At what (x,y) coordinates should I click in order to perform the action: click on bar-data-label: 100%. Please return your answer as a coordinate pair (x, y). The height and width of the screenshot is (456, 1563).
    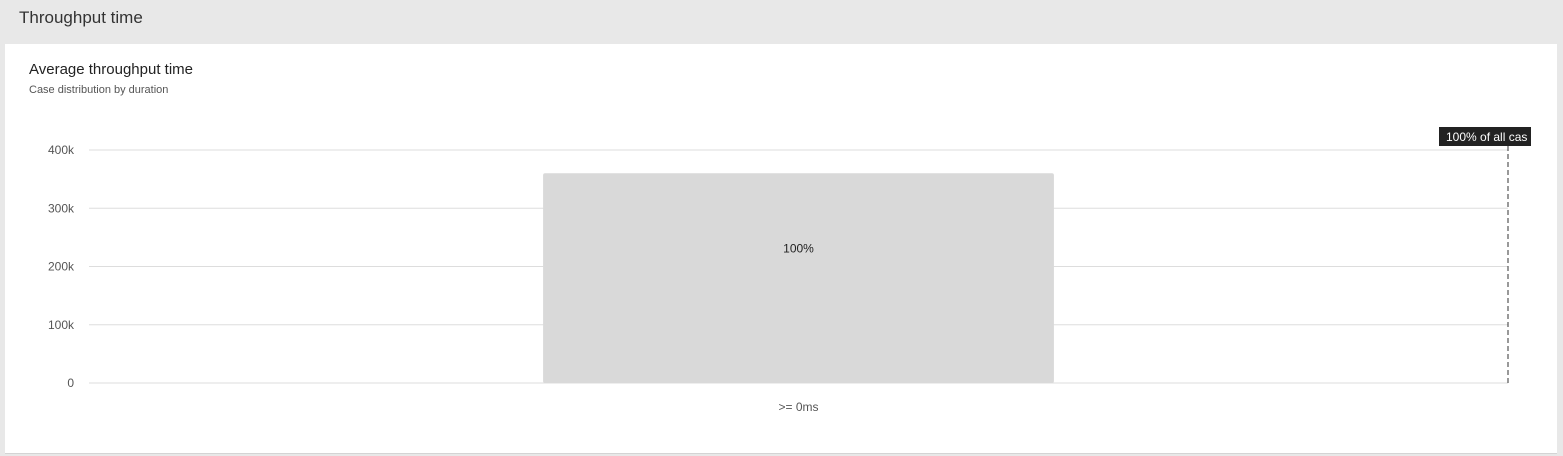
    Looking at the image, I should click on (798, 248).